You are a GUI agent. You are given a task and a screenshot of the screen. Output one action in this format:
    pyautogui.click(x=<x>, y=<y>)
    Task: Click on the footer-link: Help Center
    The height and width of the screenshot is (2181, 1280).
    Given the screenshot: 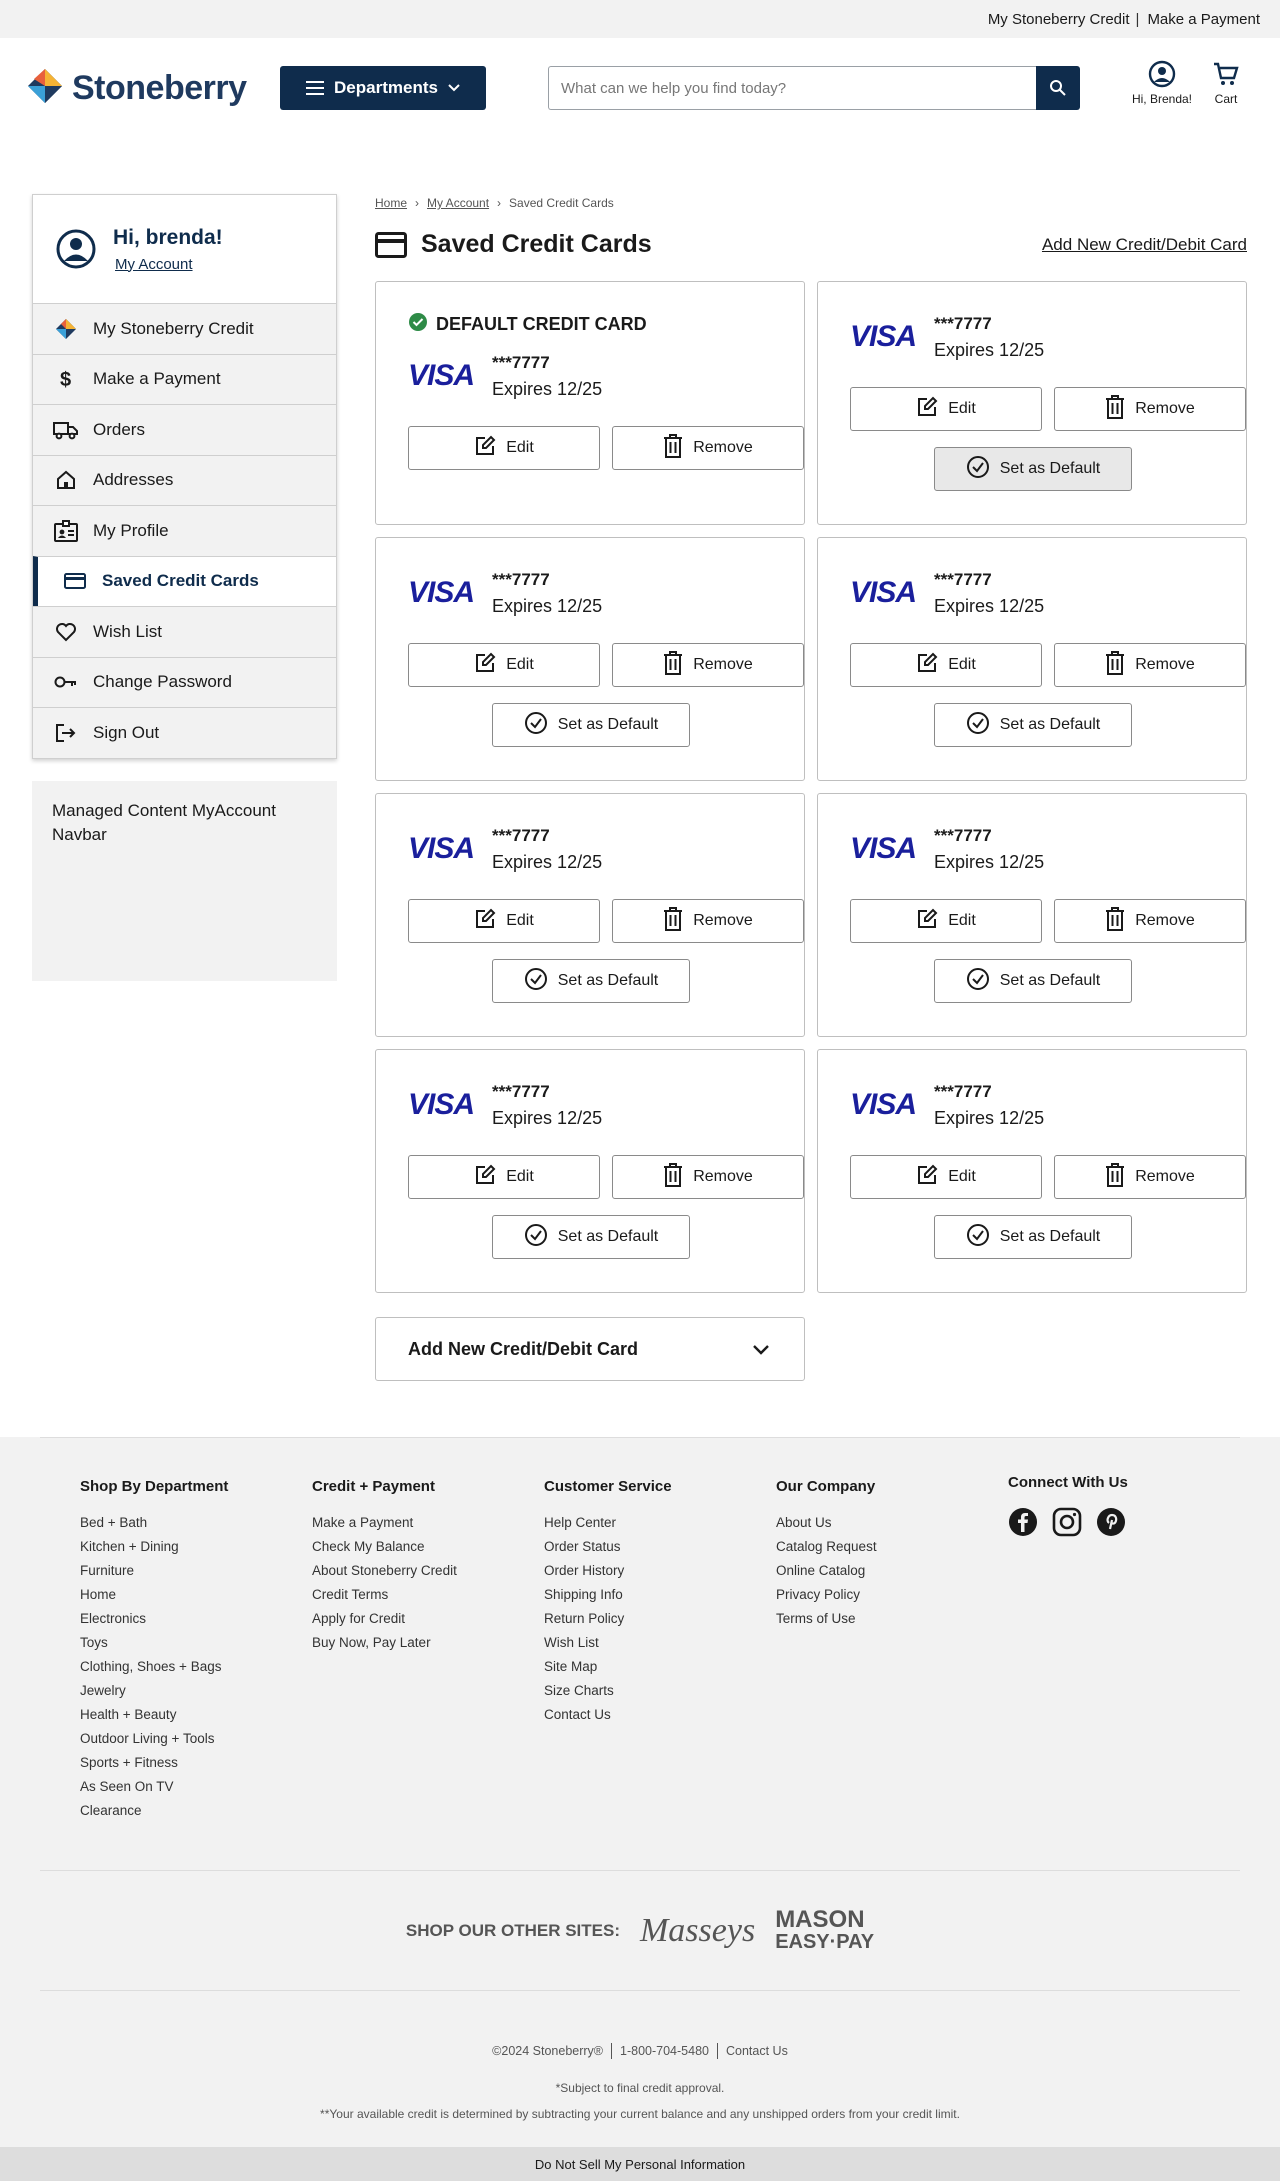 What is the action you would take?
    pyautogui.click(x=660, y=1523)
    